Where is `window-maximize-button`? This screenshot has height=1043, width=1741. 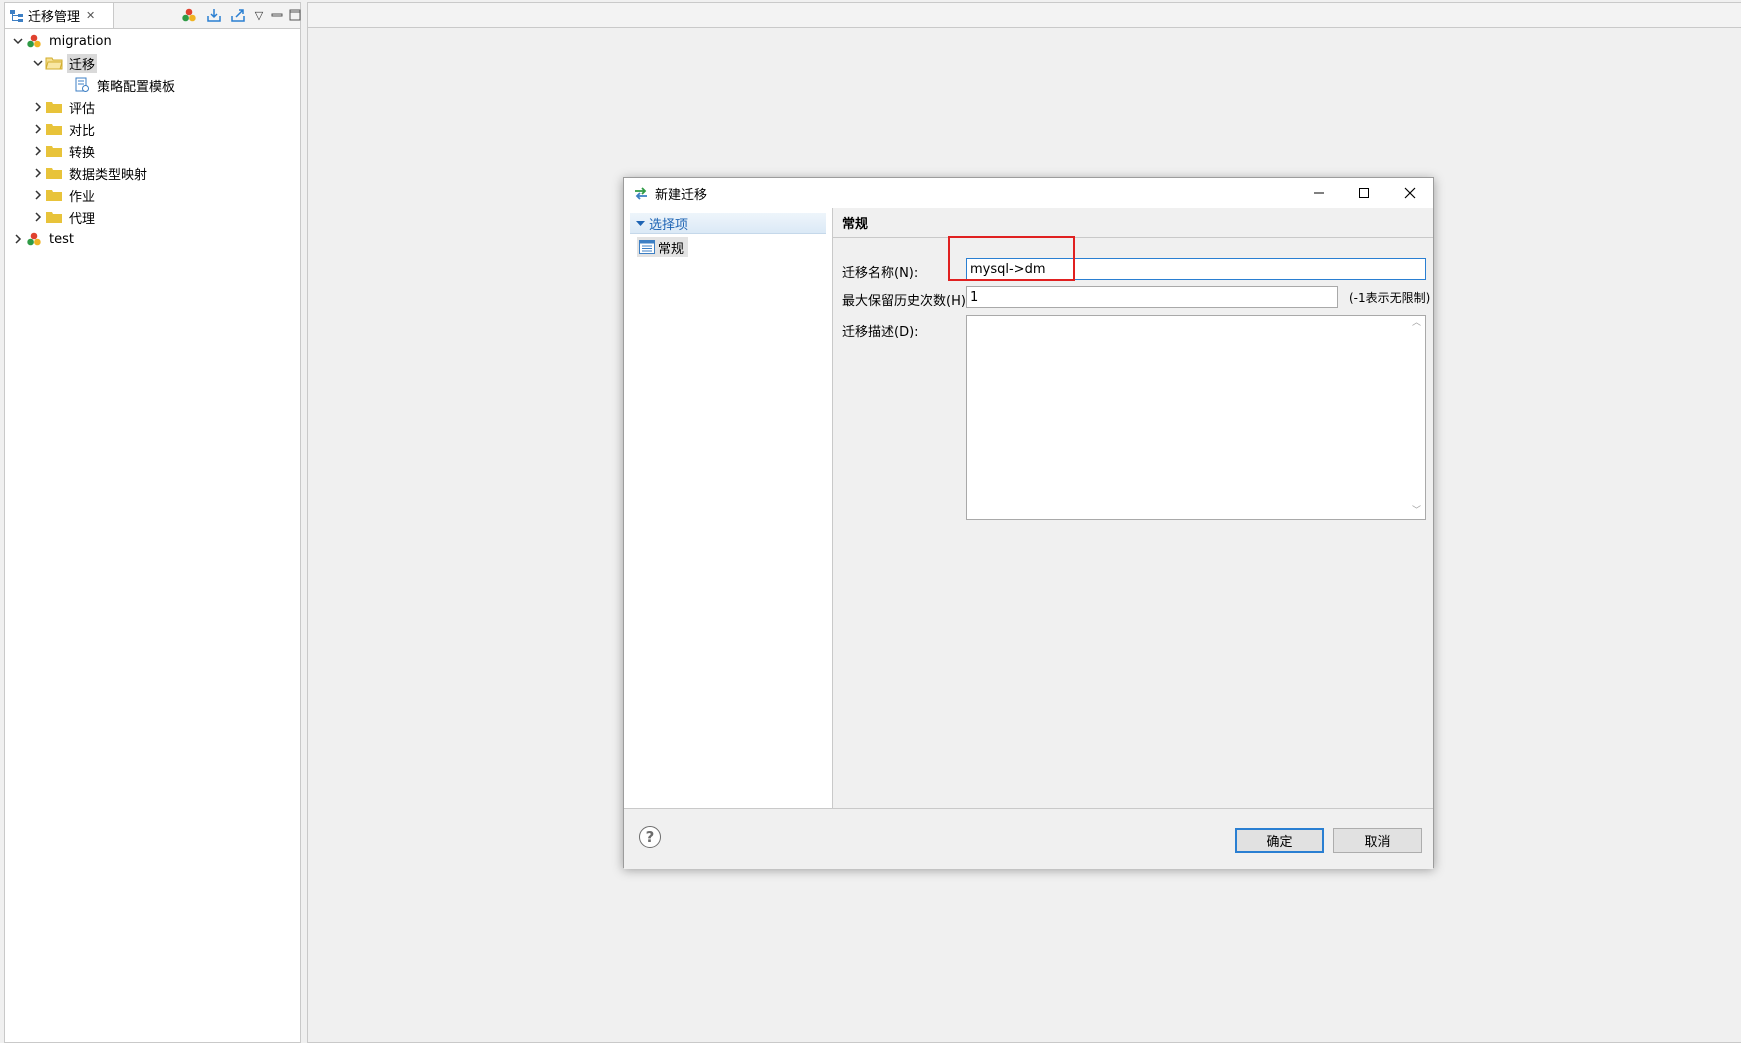
window-maximize-button is located at coordinates (1364, 193).